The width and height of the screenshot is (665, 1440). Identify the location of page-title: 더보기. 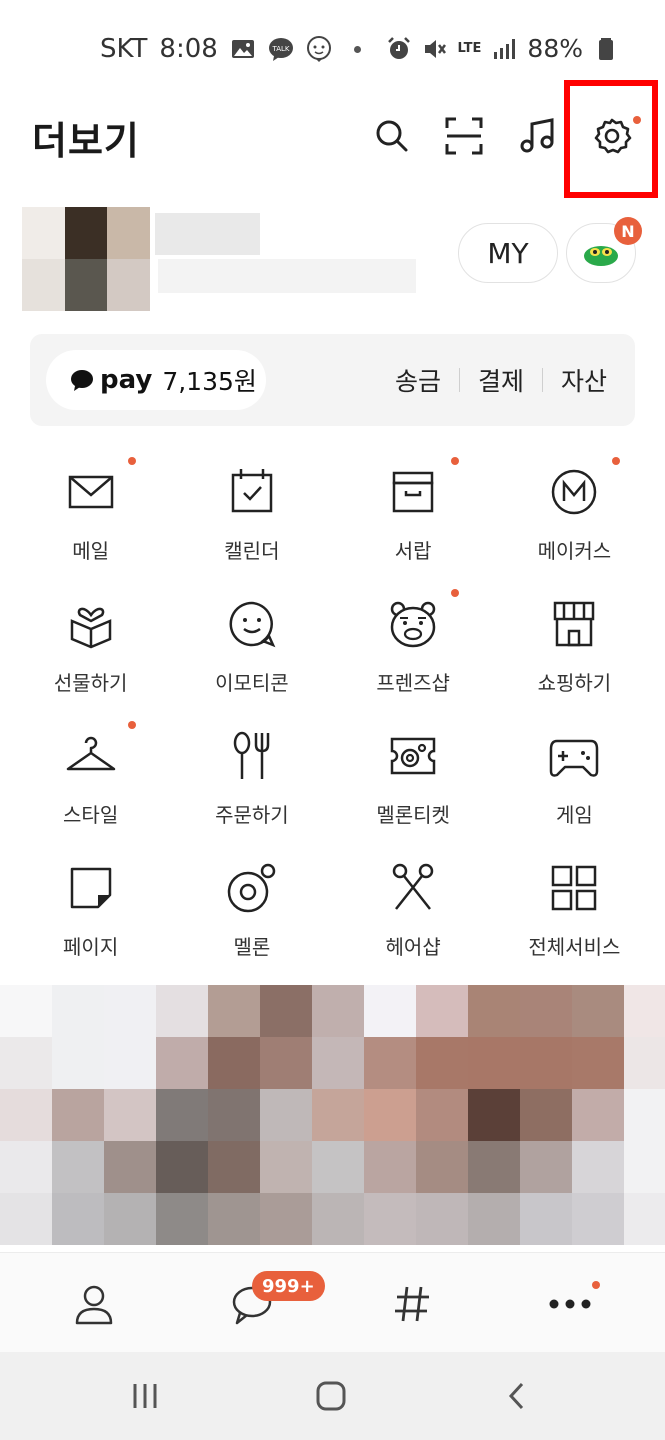
(86, 141).